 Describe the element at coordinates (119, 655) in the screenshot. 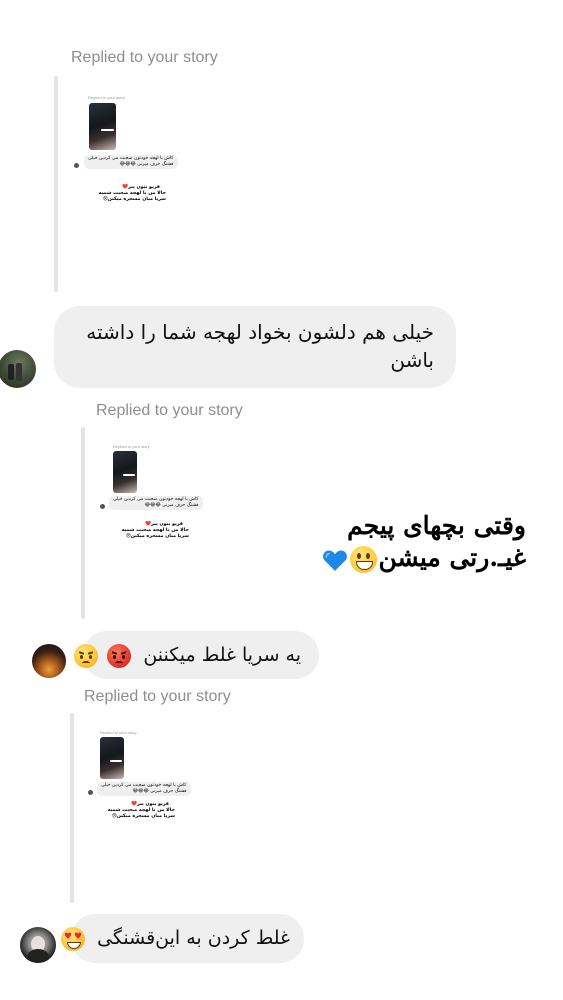

I see `pouting-face-icon` at that location.